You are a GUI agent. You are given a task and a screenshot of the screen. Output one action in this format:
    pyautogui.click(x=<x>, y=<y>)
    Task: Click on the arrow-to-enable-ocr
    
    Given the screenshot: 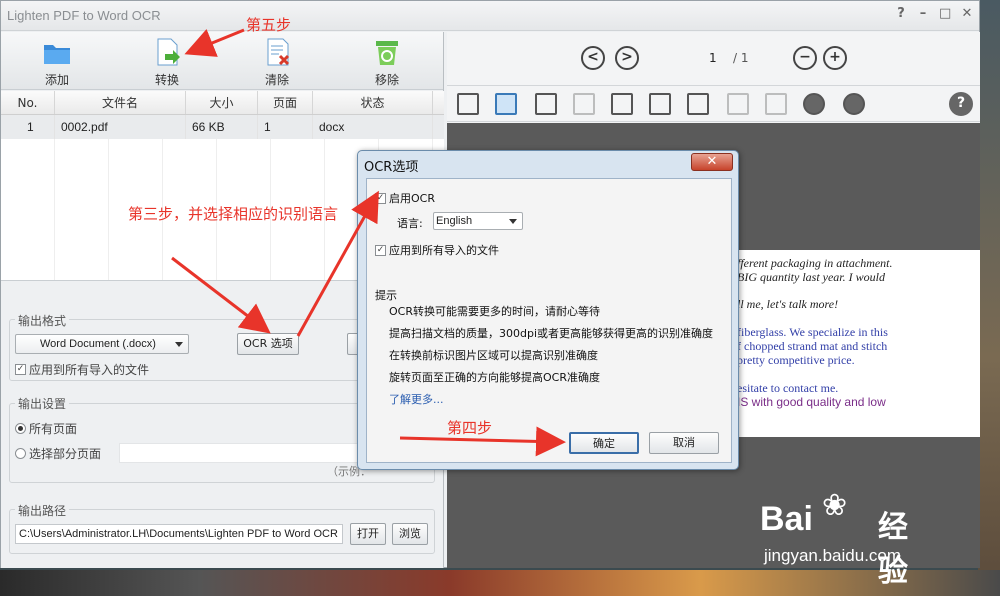 What is the action you would take?
    pyautogui.click(x=337, y=263)
    